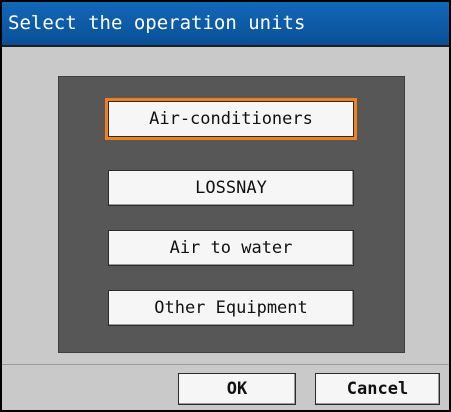 This screenshot has width=451, height=412. I want to click on other-equipment-button: Other Equipment, so click(231, 308).